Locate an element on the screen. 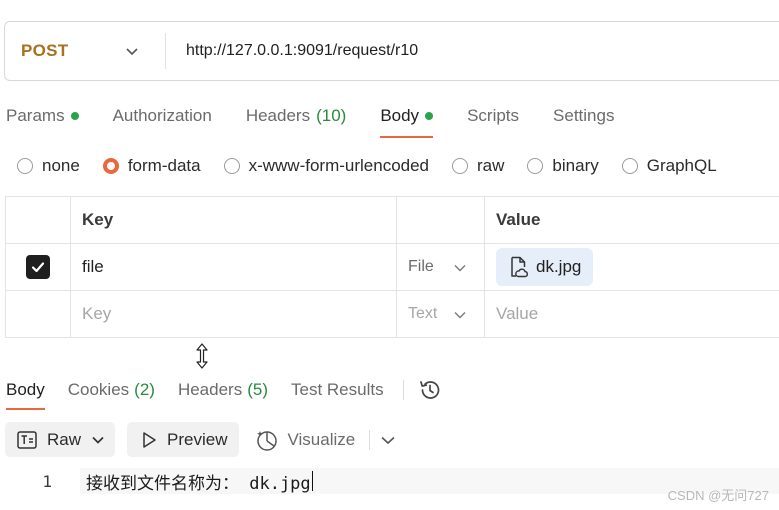 Image resolution: width=779 pixels, height=510 pixels. table-header-row: Key Value is located at coordinates (392, 220).